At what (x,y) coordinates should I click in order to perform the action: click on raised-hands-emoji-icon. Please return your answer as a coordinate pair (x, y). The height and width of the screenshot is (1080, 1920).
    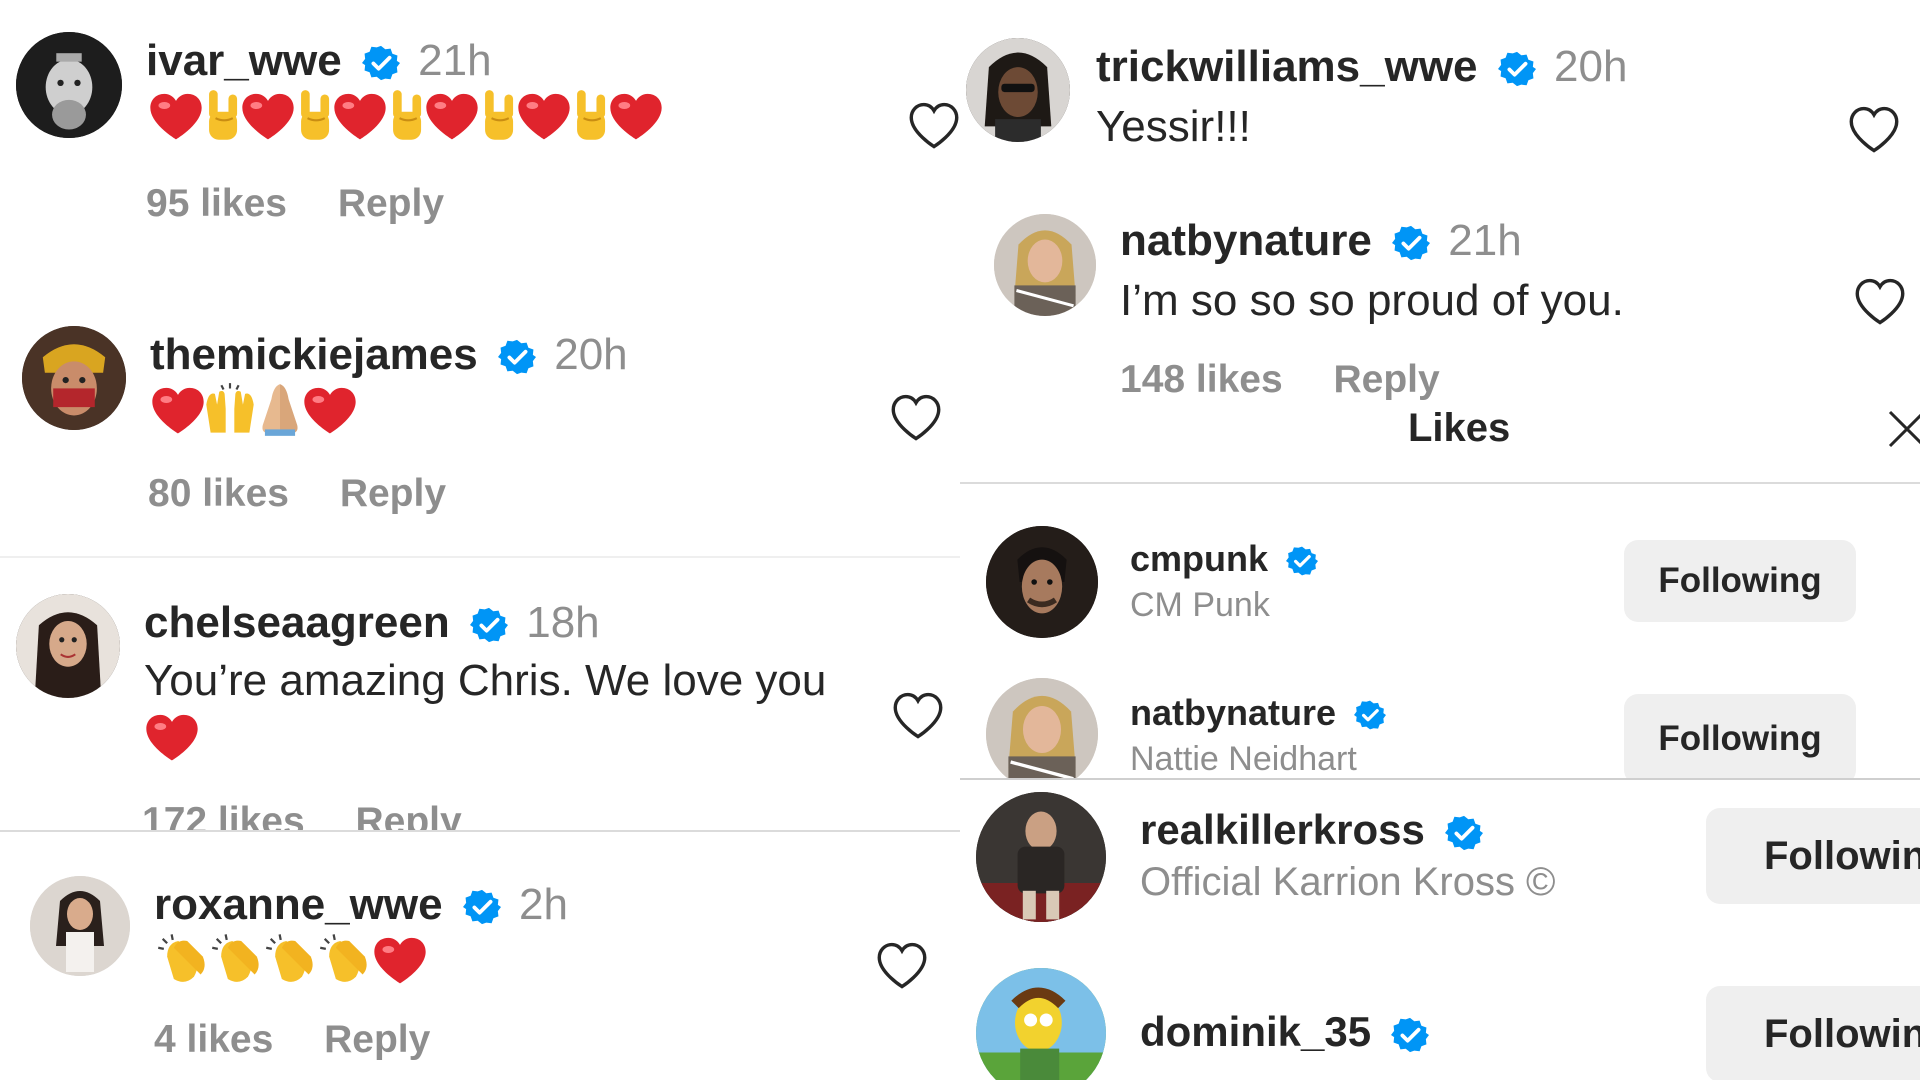
    Looking at the image, I should click on (230, 412).